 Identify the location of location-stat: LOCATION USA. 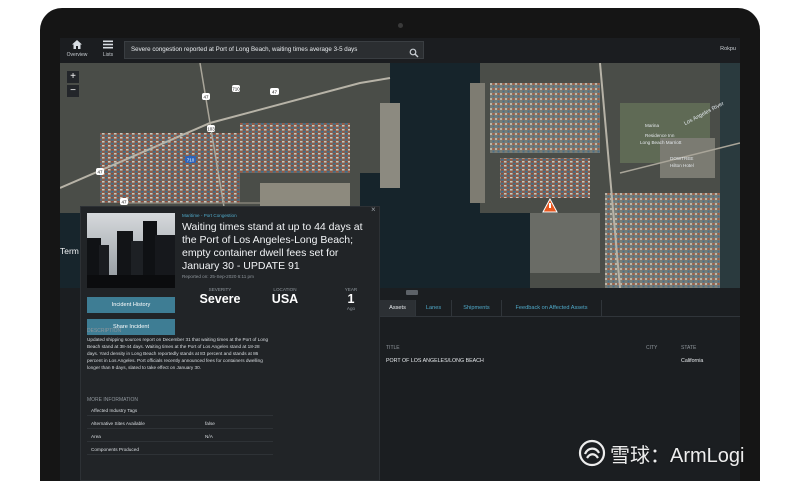
(285, 296).